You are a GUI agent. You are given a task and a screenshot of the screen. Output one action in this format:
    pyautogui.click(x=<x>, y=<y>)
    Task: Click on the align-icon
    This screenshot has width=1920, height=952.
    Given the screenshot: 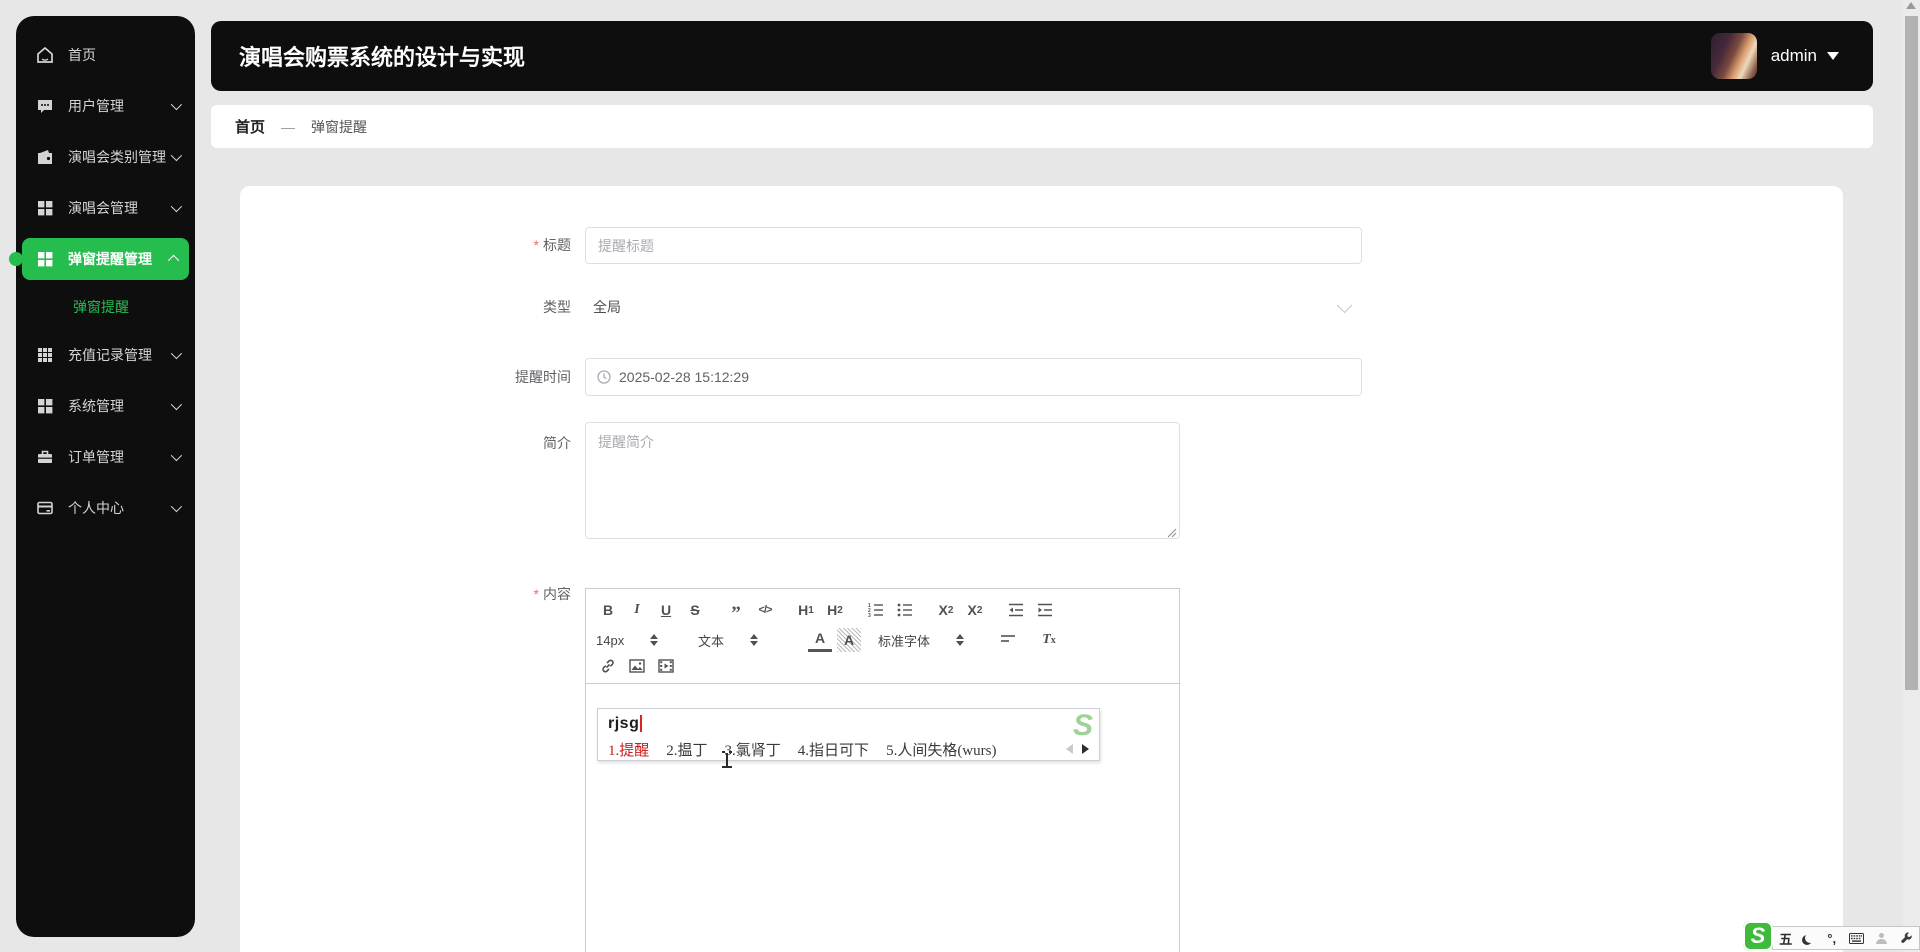 What is the action you would take?
    pyautogui.click(x=1008, y=640)
    